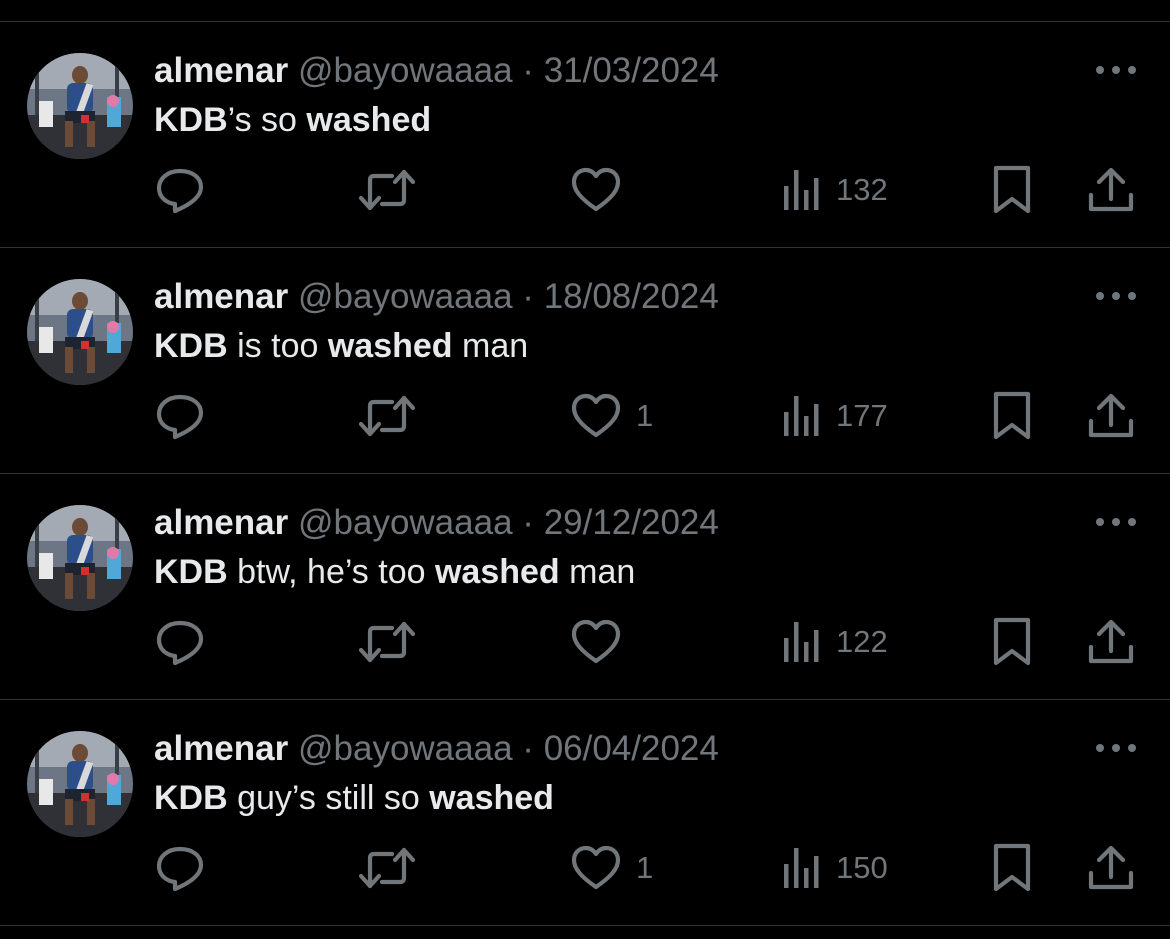  I want to click on tweet-actions: 1 177, so click(585, 416).